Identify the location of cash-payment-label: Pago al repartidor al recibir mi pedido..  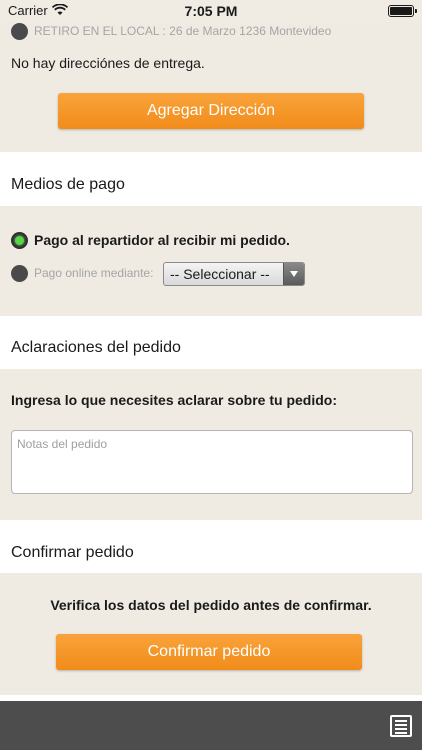
(162, 240).